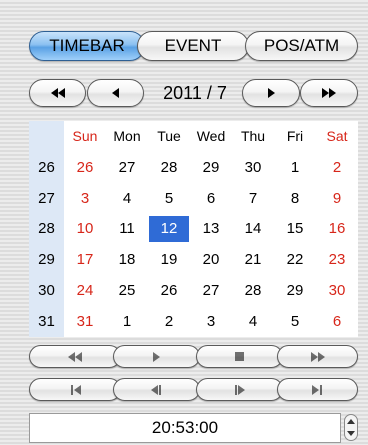 The height and width of the screenshot is (445, 368). Describe the element at coordinates (127, 259) in the screenshot. I see `calendar-day: 18` at that location.